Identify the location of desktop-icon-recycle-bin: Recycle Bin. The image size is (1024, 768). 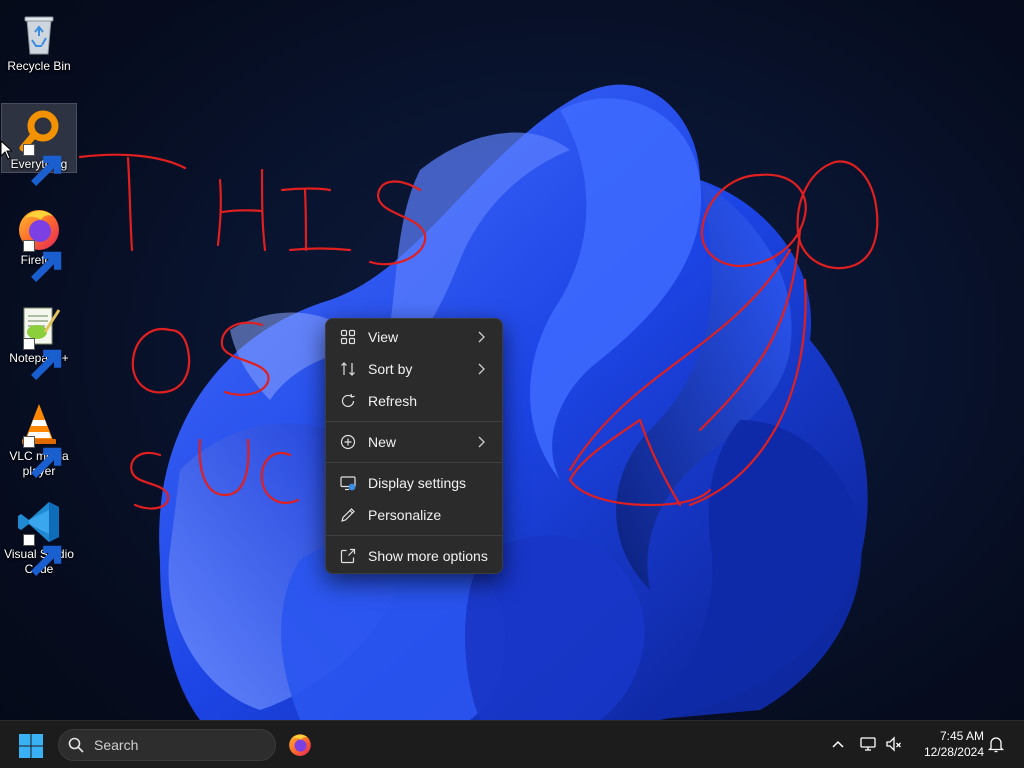
(39, 41).